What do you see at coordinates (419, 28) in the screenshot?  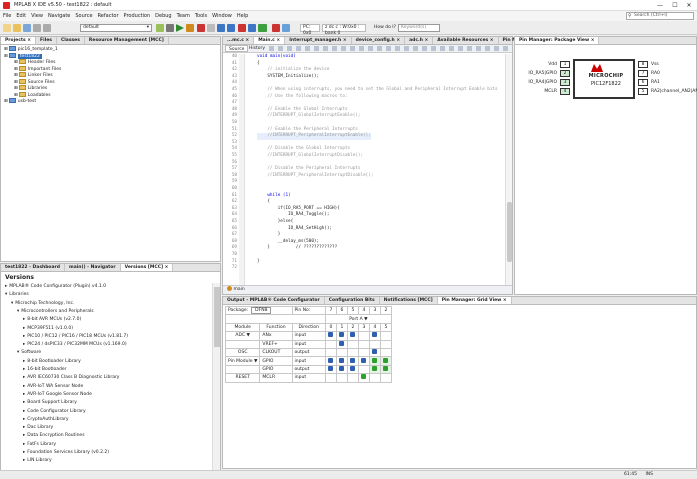 I see `howdoi-input: Keyword(s)` at bounding box center [419, 28].